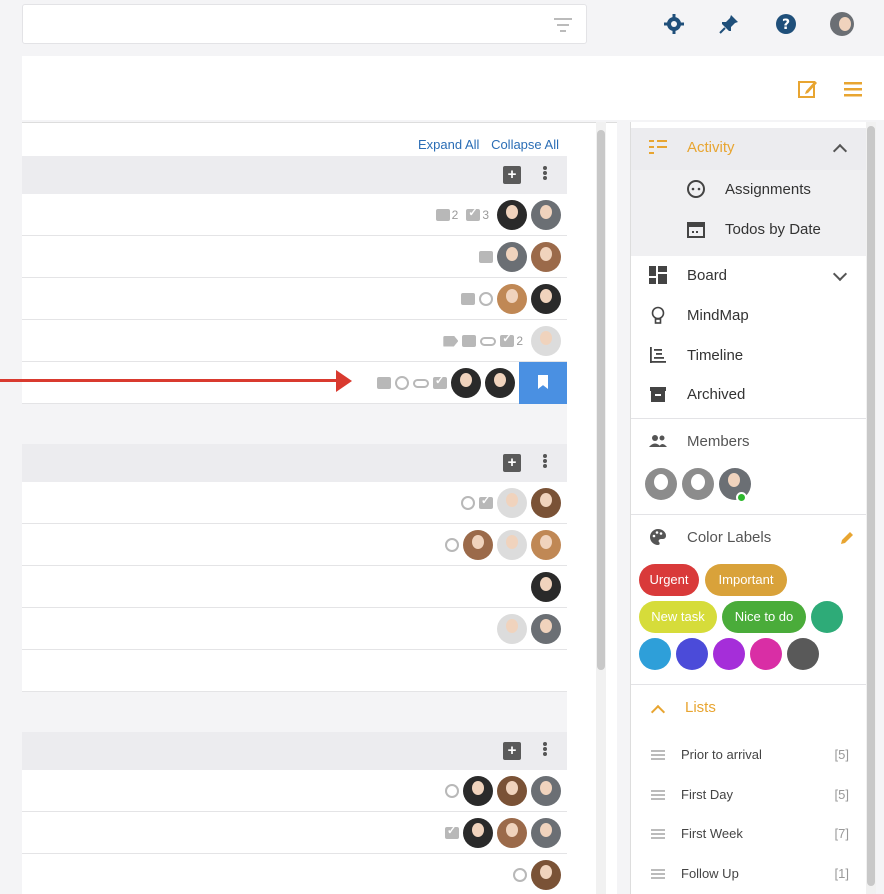  What do you see at coordinates (304, 24) in the screenshot?
I see `search-input` at bounding box center [304, 24].